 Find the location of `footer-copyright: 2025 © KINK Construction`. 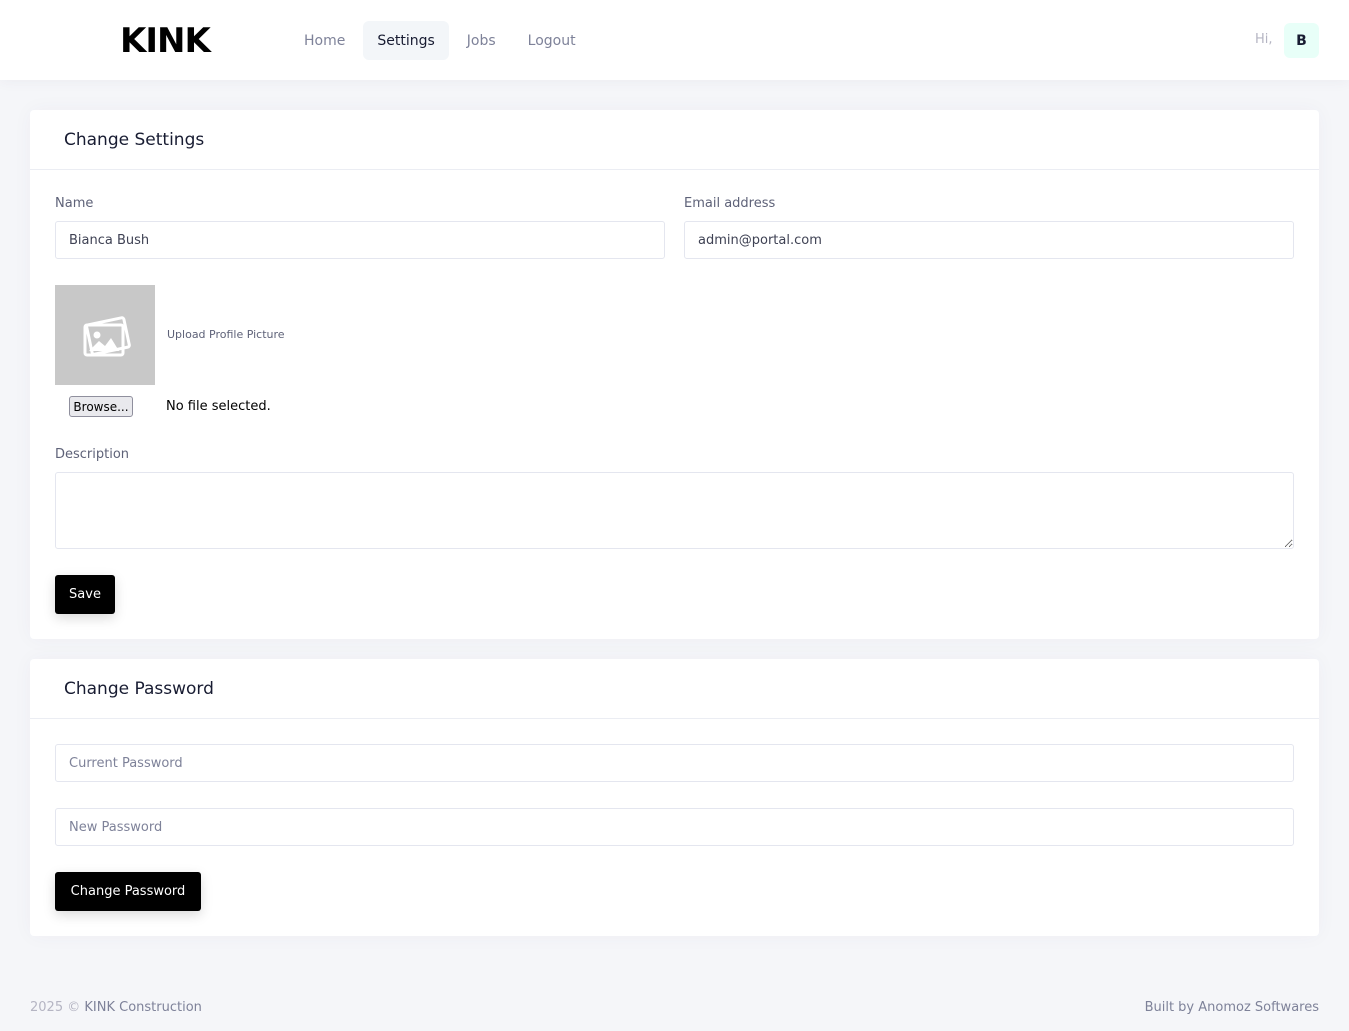

footer-copyright: 2025 © KINK Construction is located at coordinates (116, 1007).